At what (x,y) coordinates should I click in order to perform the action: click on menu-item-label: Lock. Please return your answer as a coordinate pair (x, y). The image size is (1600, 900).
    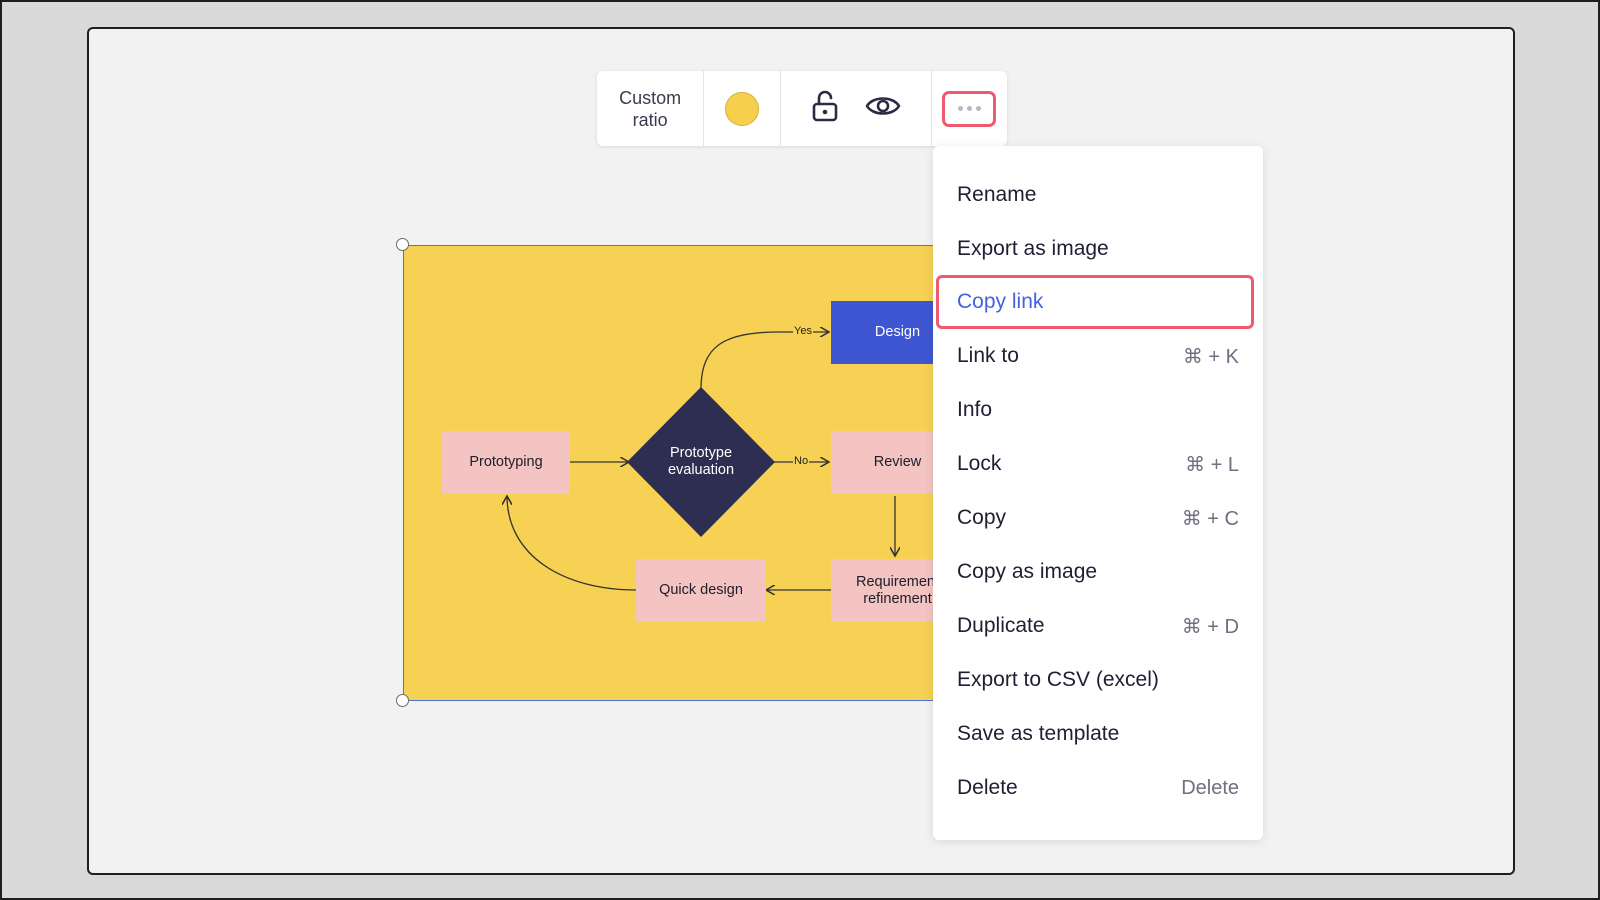
    Looking at the image, I should click on (979, 463).